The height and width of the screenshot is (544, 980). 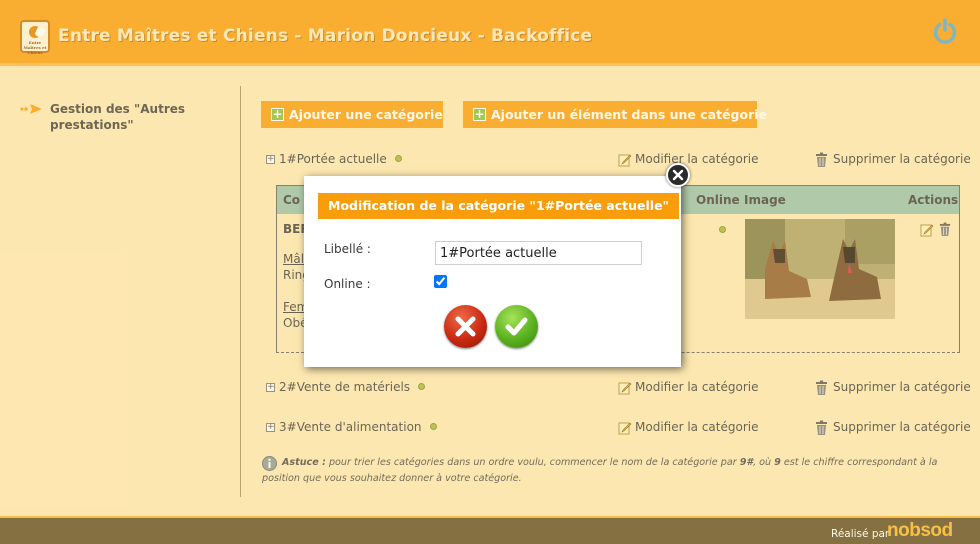 I want to click on label-input, so click(x=538, y=253).